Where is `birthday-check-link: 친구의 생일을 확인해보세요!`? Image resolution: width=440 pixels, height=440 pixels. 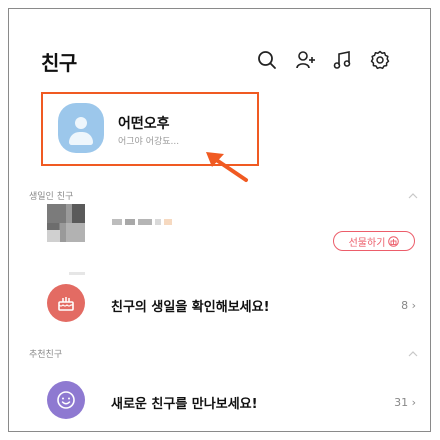
birthday-check-link: 친구의 생일을 확인해보세요! is located at coordinates (190, 305).